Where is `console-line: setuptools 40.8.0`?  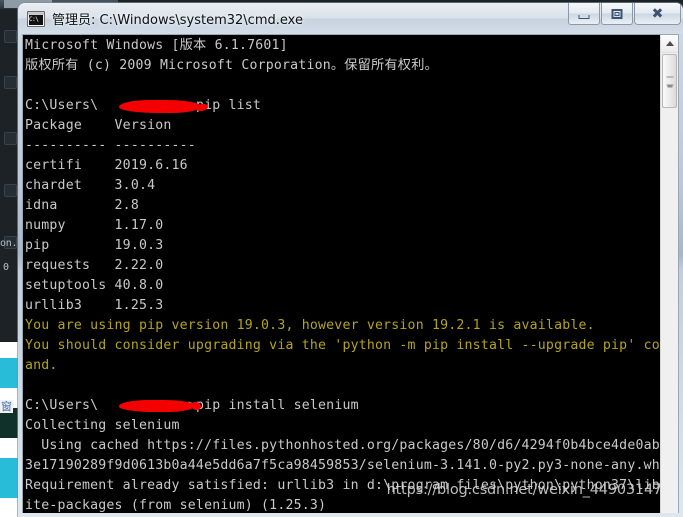 console-line: setuptools 40.8.0 is located at coordinates (94, 285).